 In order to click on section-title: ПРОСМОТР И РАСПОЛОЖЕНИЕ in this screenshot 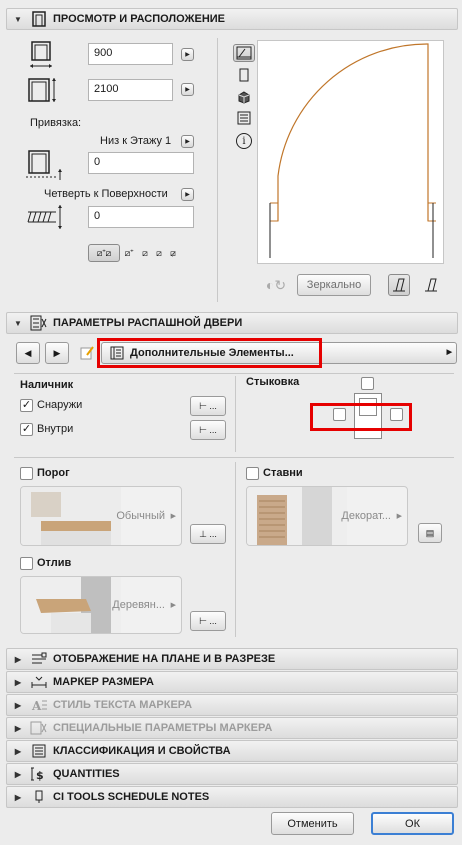, I will do `click(139, 19)`.